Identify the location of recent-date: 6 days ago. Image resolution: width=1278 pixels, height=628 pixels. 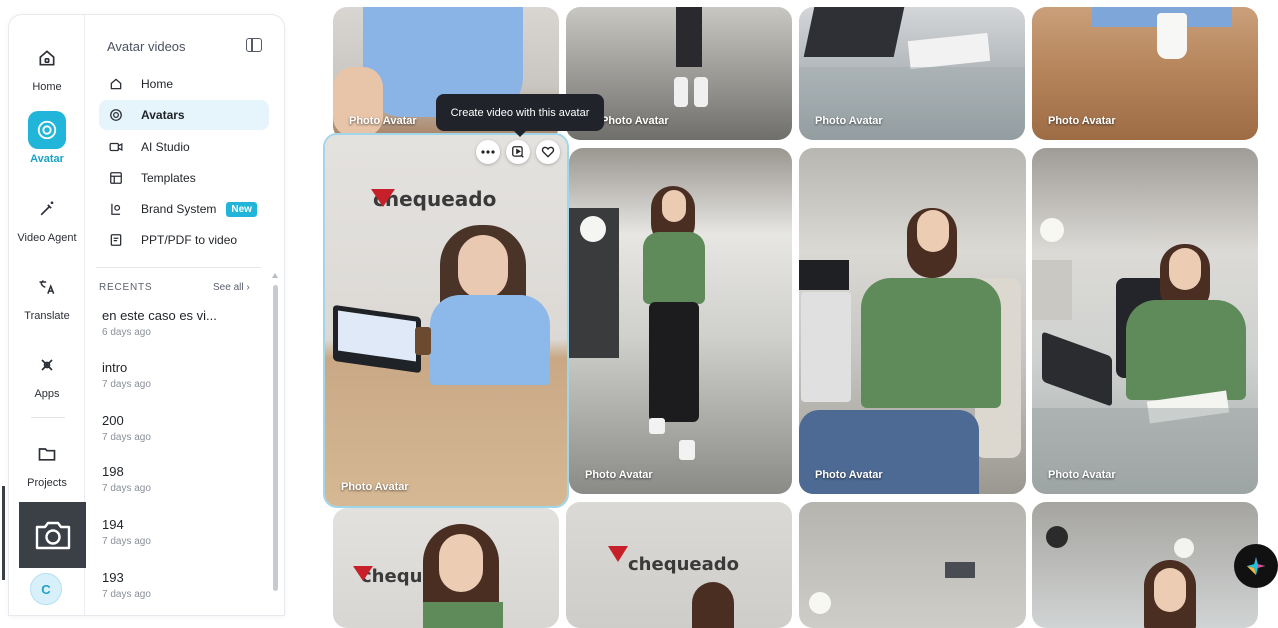
(126, 332).